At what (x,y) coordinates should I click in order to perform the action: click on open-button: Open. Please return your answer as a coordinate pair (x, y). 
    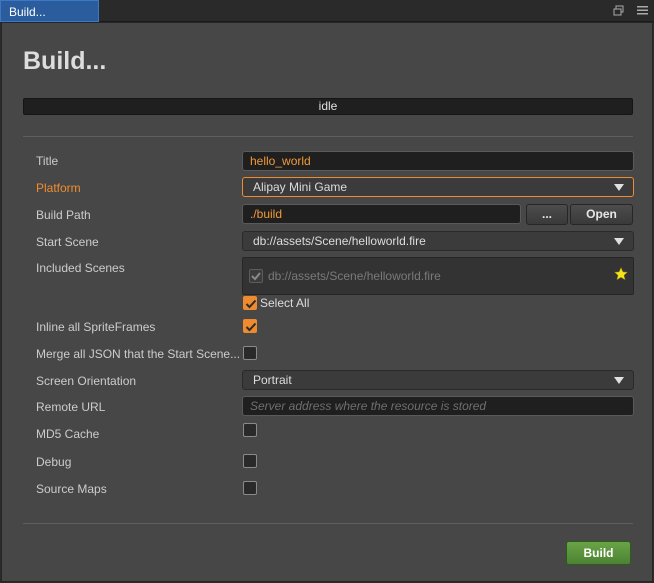
    Looking at the image, I should click on (601, 214).